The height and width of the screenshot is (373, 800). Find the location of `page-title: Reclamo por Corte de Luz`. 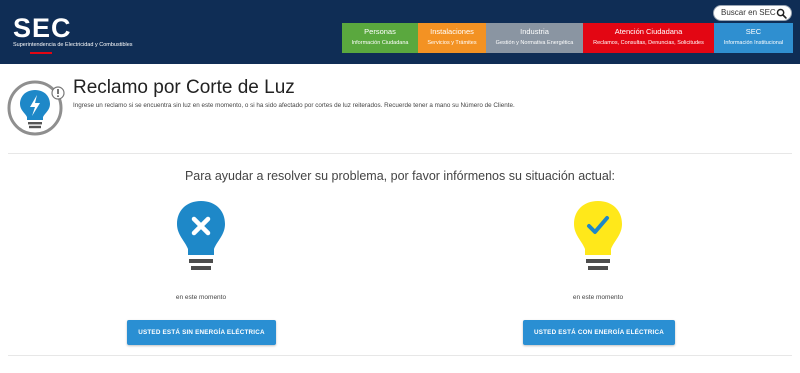

page-title: Reclamo por Corte de Luz is located at coordinates (184, 87).